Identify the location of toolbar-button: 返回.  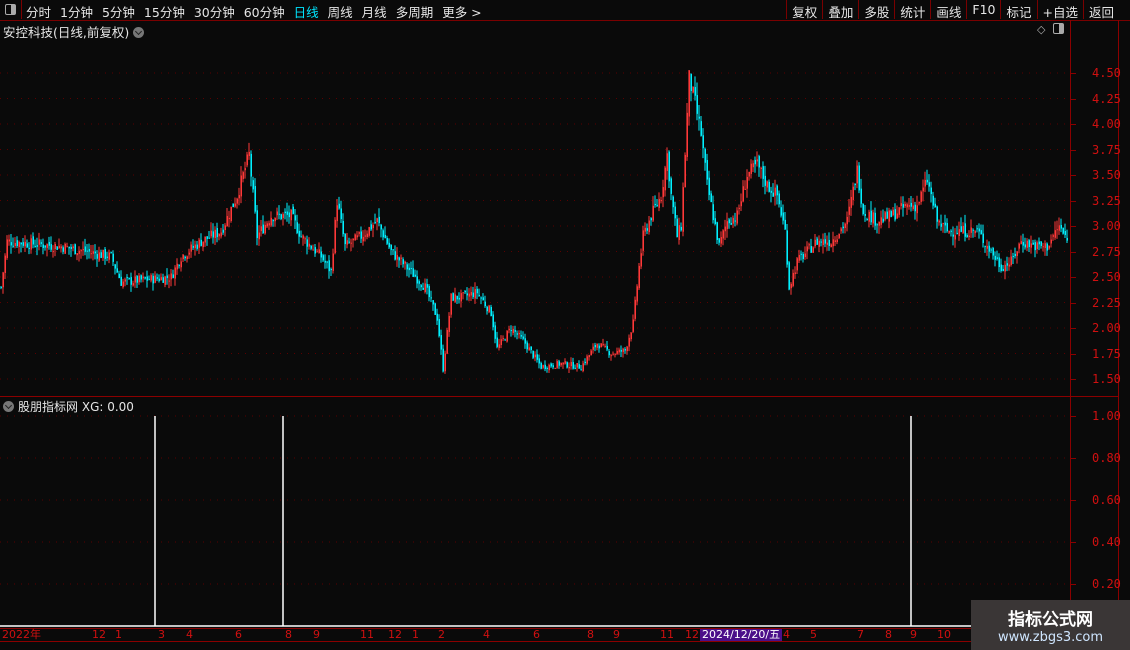
(1100, 10).